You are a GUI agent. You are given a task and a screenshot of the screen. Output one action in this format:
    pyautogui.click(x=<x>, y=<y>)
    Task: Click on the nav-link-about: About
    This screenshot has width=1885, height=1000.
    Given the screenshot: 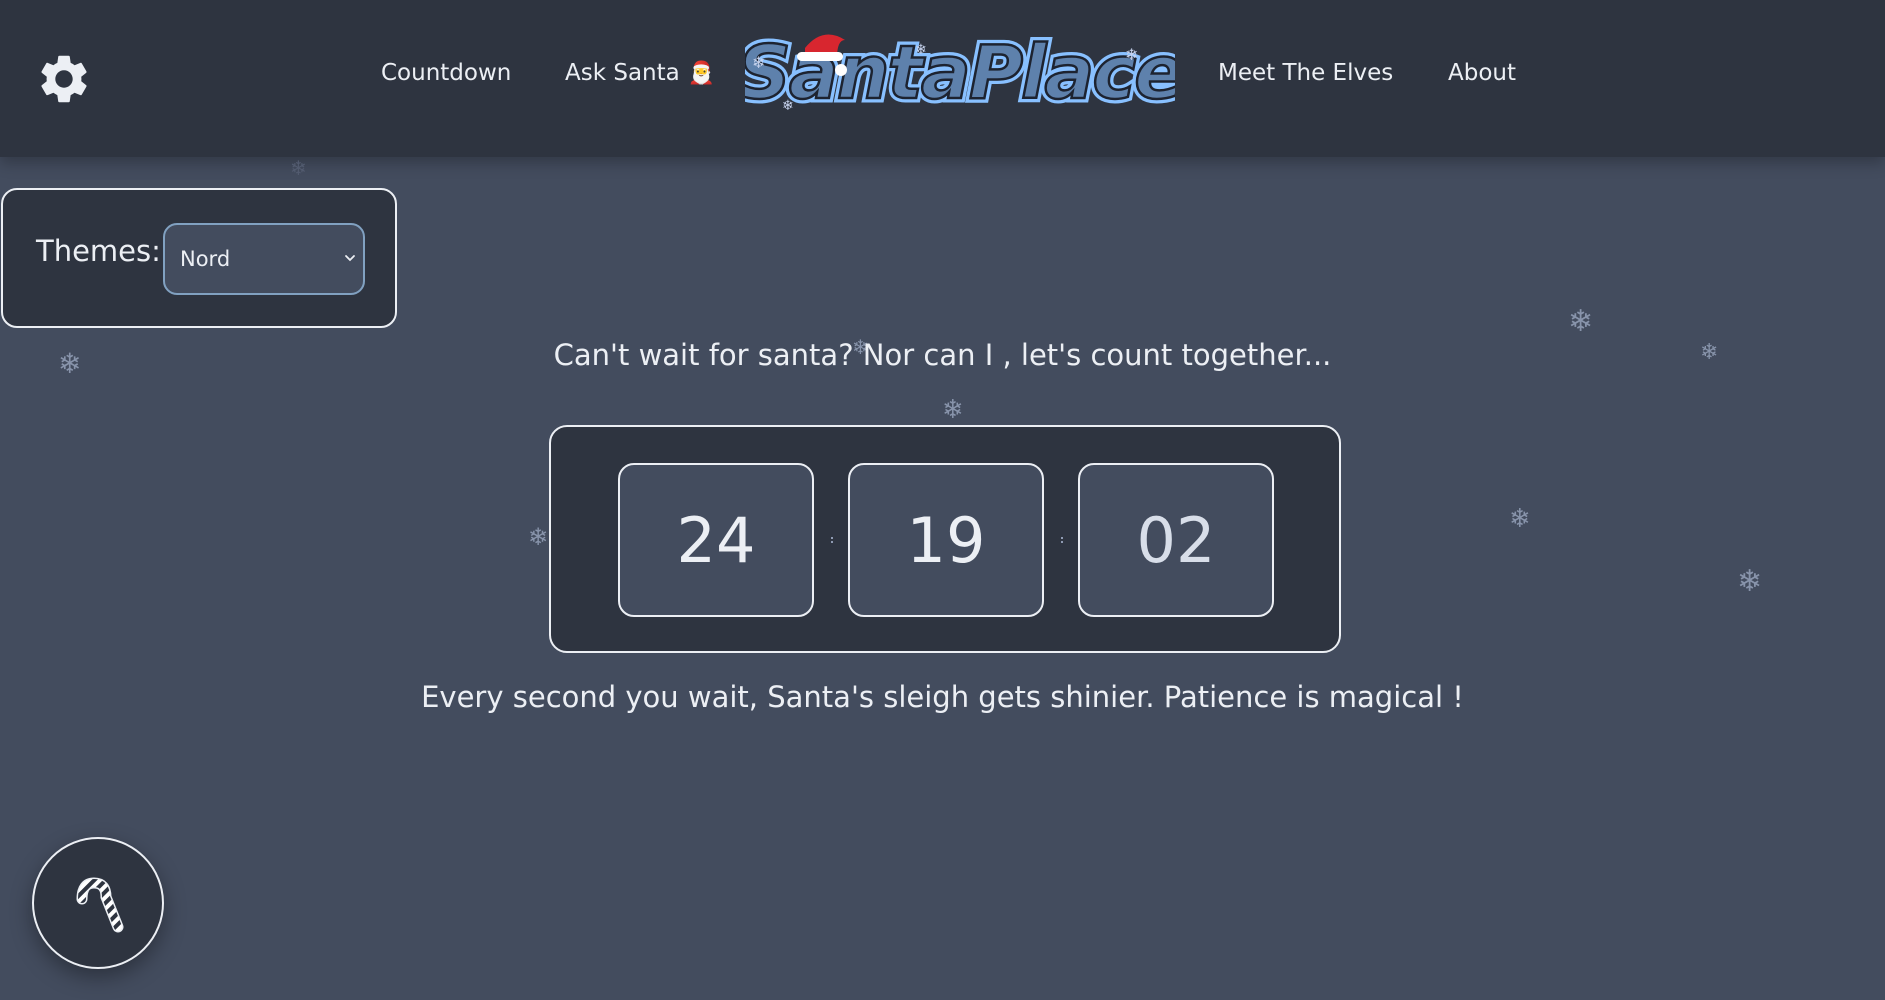 What is the action you would take?
    pyautogui.click(x=1482, y=73)
    